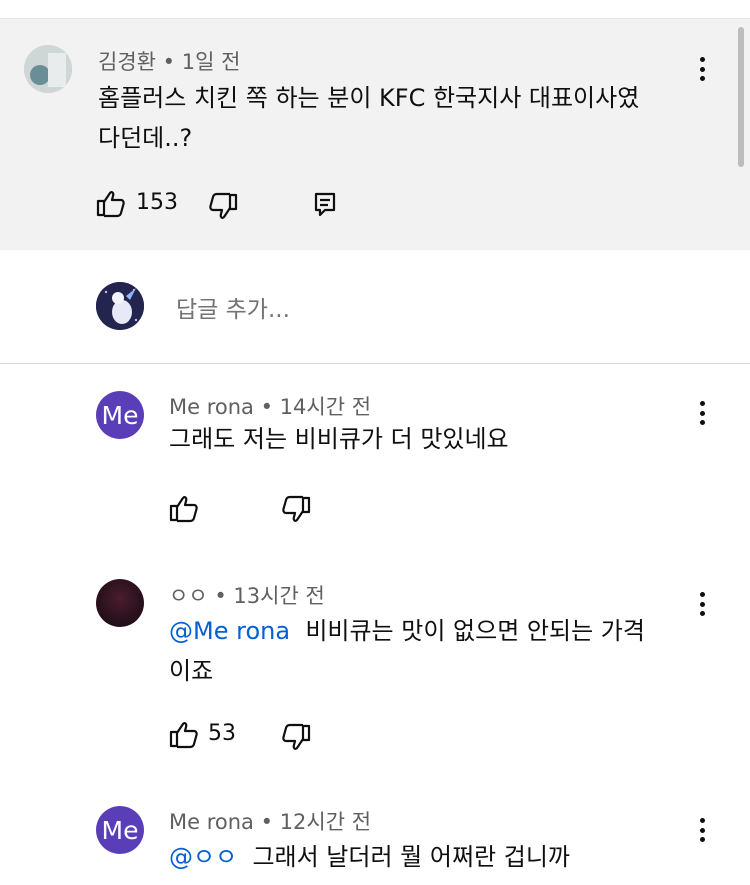 This screenshot has height=885, width=750. I want to click on reply-time: 14시간 전, so click(325, 407).